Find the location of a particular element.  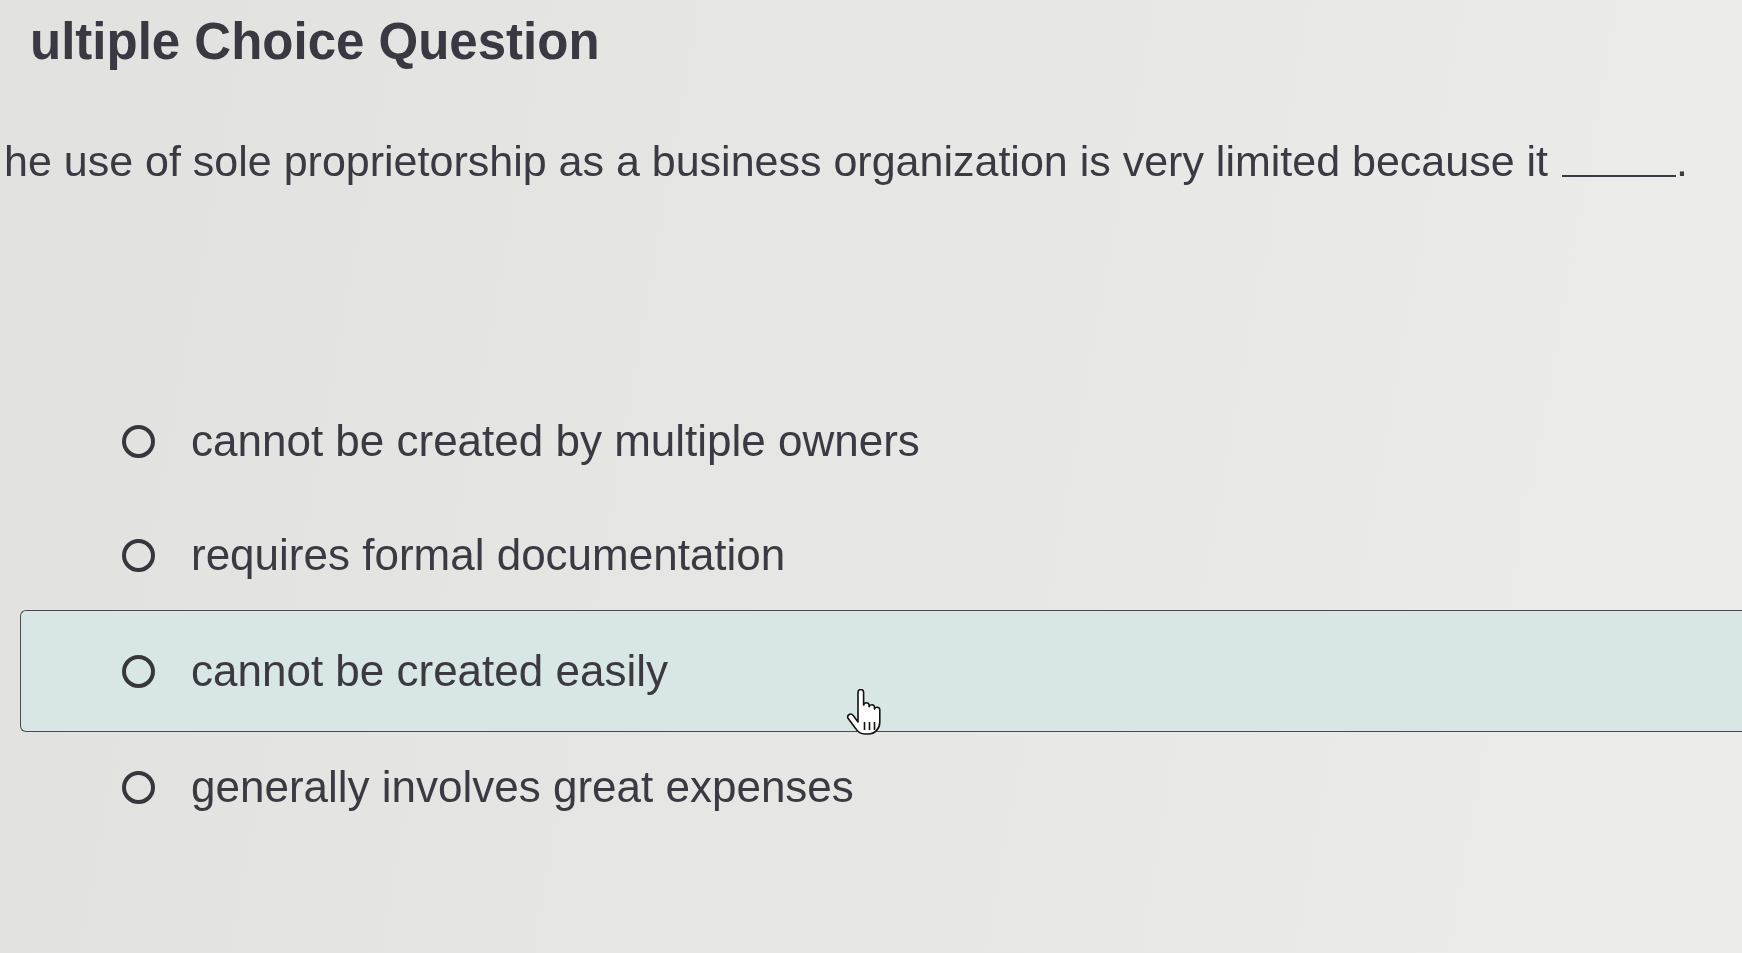

option-label: requires formal documentation is located at coordinates (488, 555).